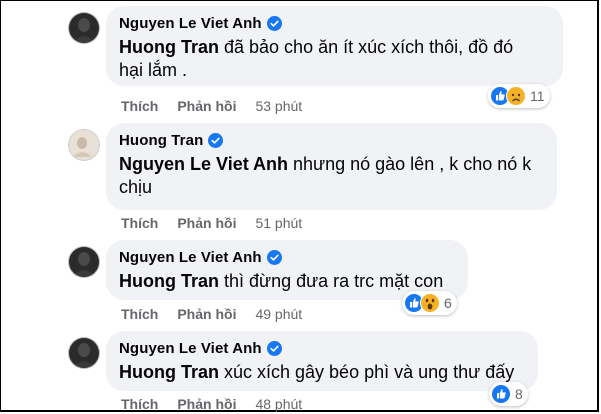  I want to click on sad-icon, so click(516, 96).